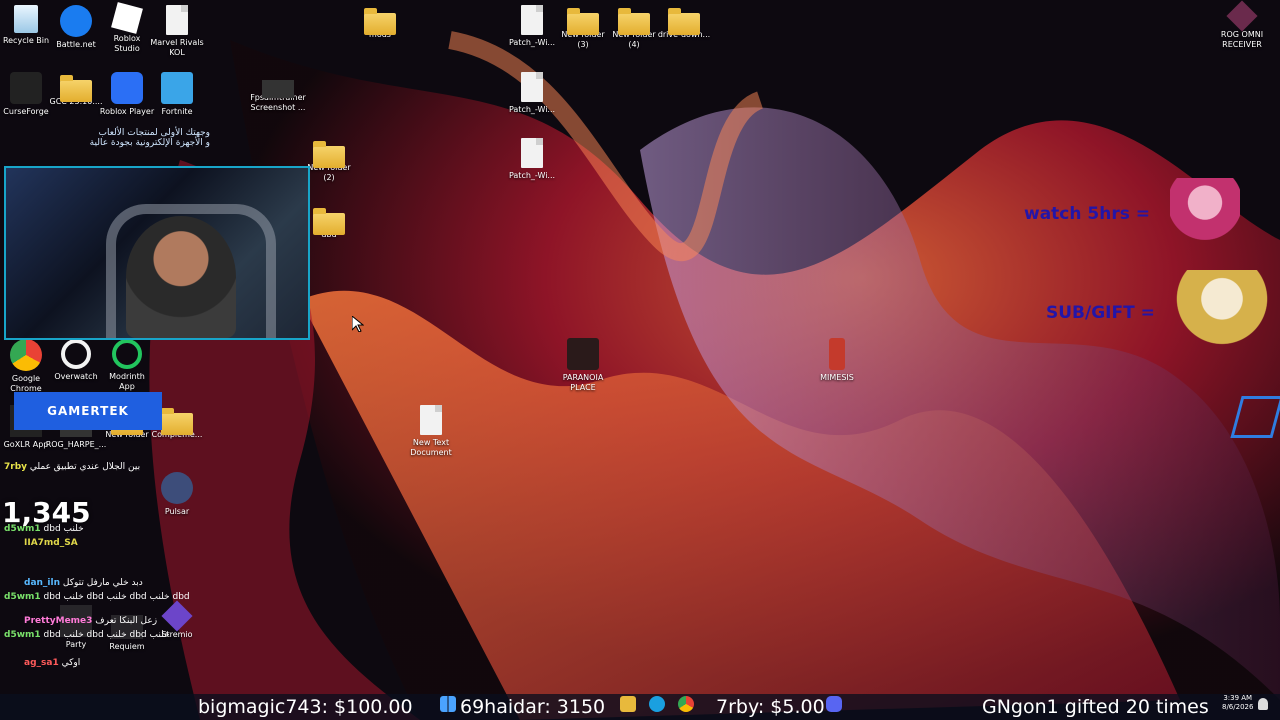 This screenshot has width=1280, height=720. I want to click on chat-text: بين الجلال عندي تطبيق عملي, so click(85, 467).